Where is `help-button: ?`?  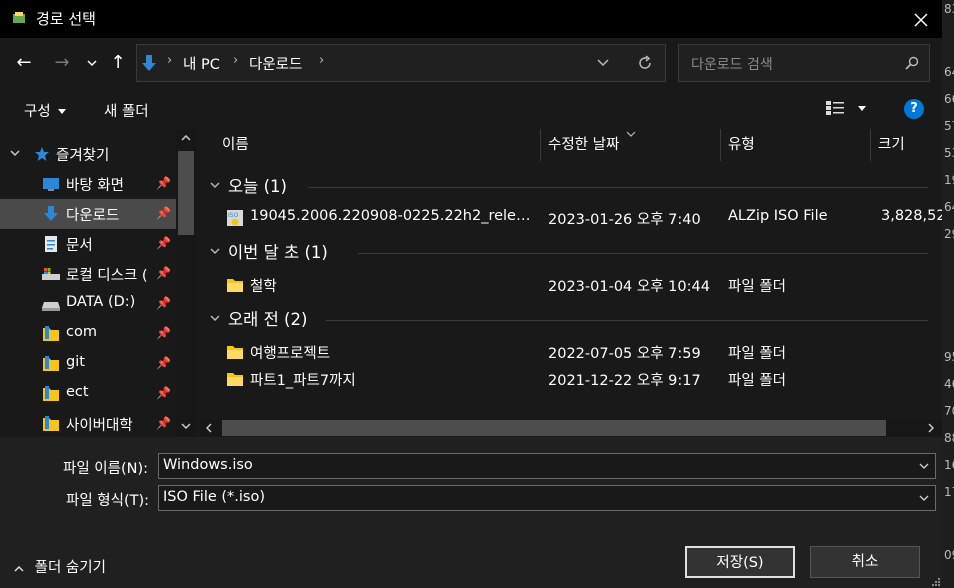 help-button: ? is located at coordinates (914, 109).